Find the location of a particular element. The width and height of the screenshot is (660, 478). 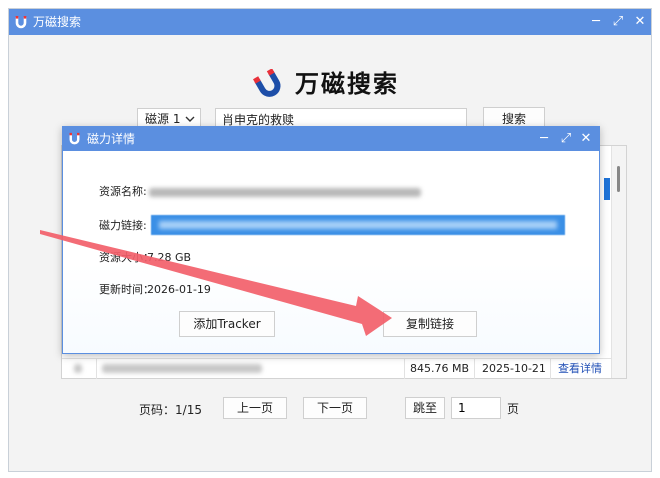

row-details-link: 查看详情 is located at coordinates (580, 369).